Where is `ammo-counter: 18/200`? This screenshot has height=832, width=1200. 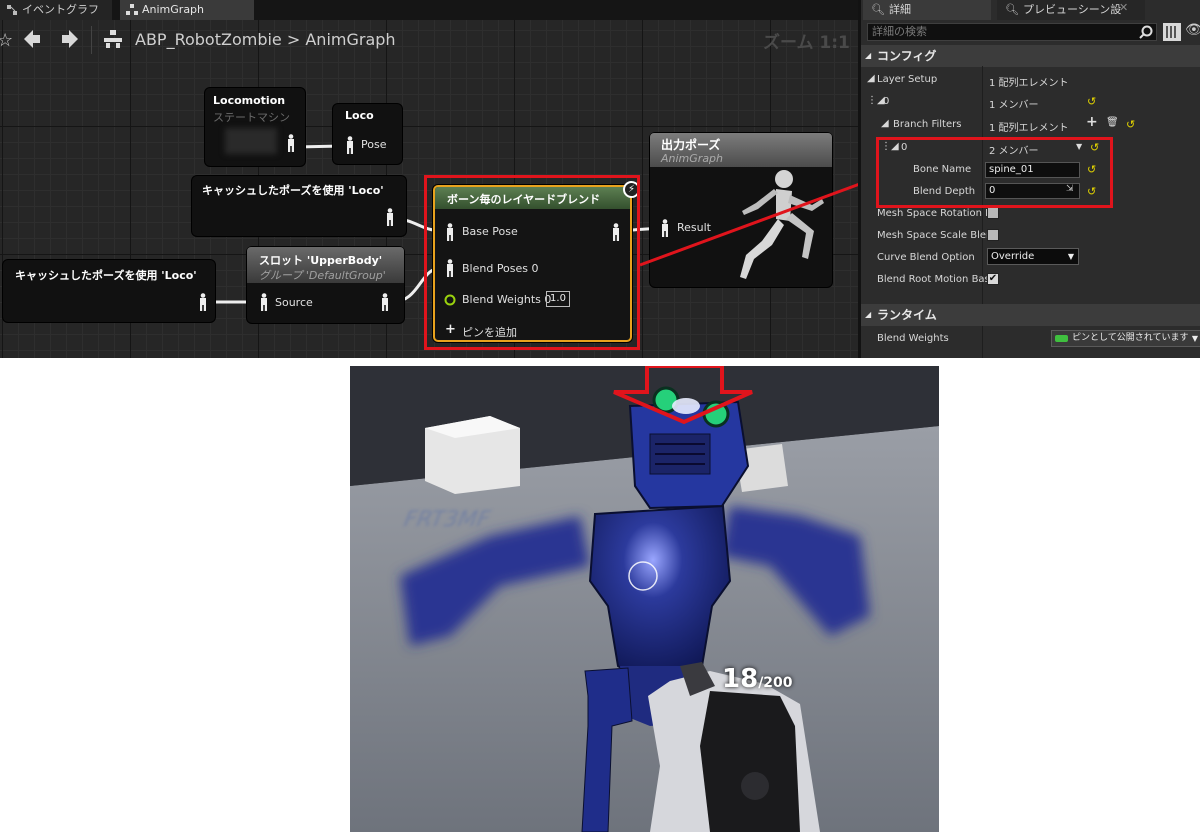 ammo-counter: 18/200 is located at coordinates (757, 679).